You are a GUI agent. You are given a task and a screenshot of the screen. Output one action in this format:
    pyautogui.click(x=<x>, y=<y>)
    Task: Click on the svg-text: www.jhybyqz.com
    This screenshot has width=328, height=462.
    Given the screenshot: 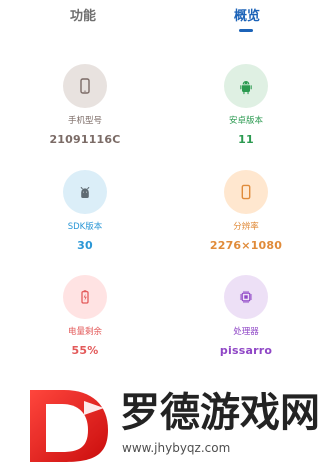 What is the action you would take?
    pyautogui.click(x=176, y=448)
    